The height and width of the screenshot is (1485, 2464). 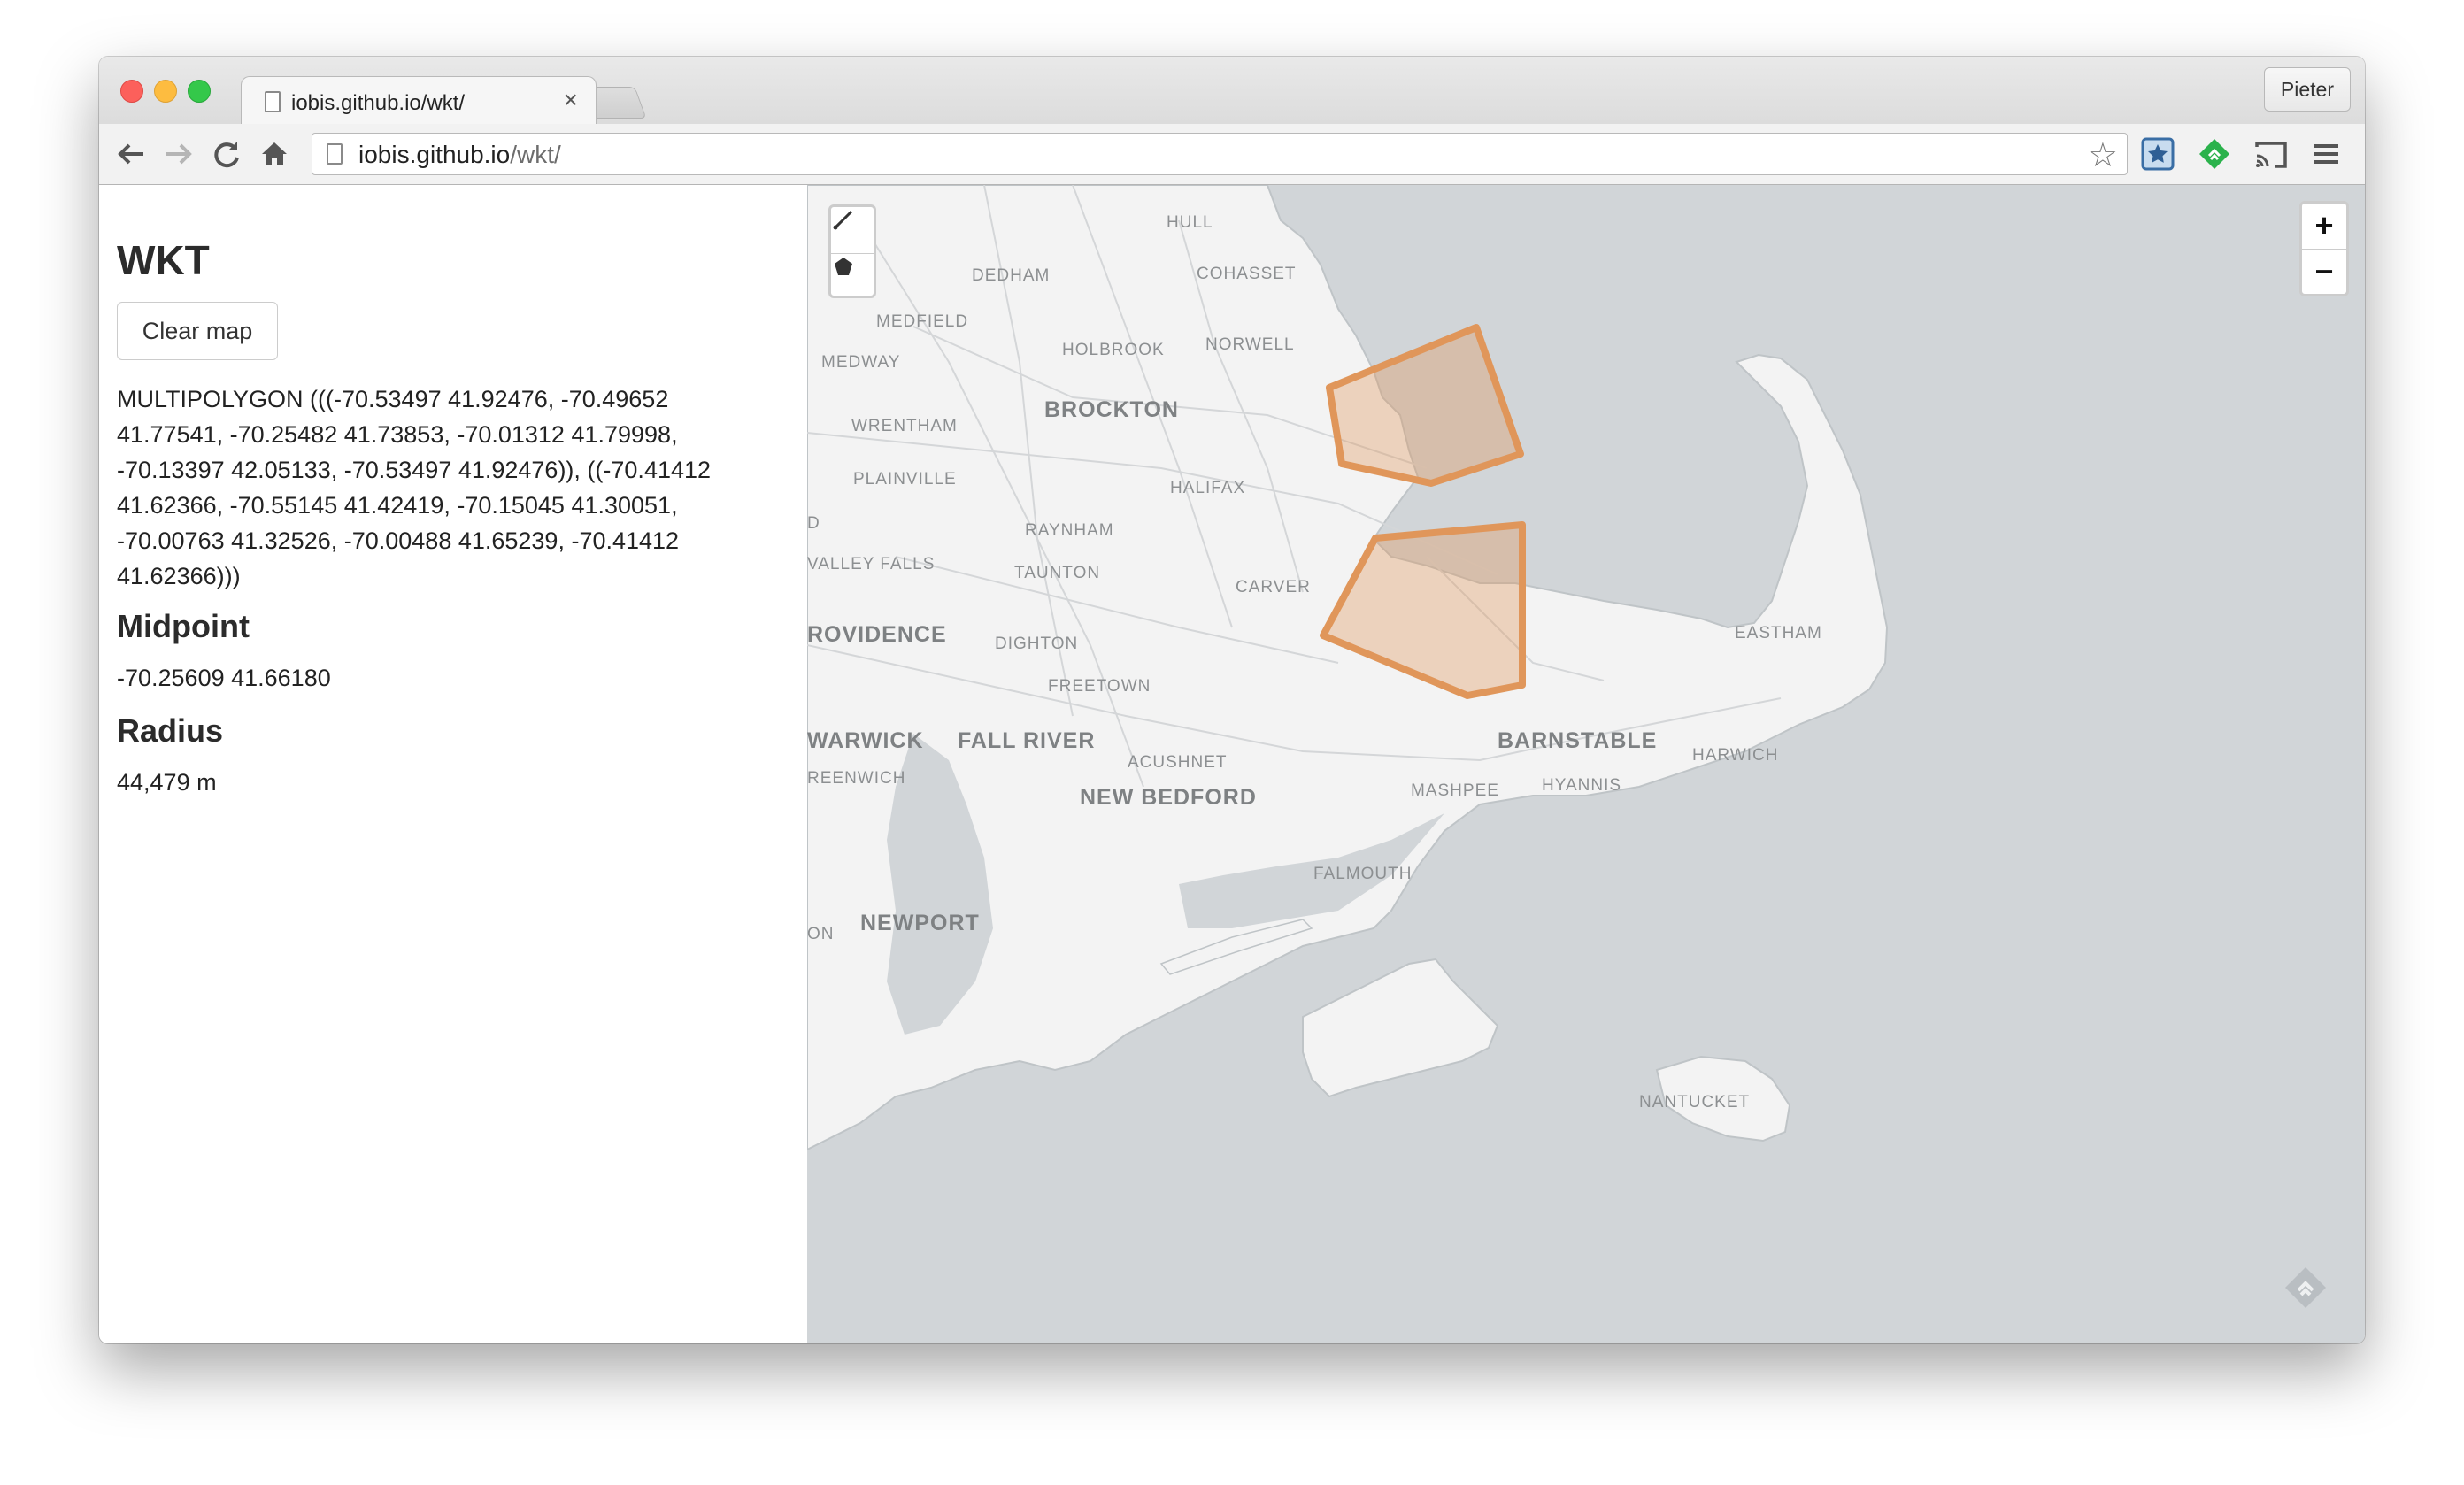 What do you see at coordinates (274, 154) in the screenshot?
I see `home-icon` at bounding box center [274, 154].